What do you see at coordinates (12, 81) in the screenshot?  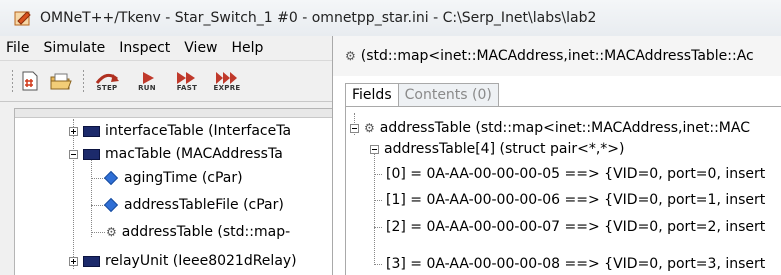 I see `toolbar-grip` at bounding box center [12, 81].